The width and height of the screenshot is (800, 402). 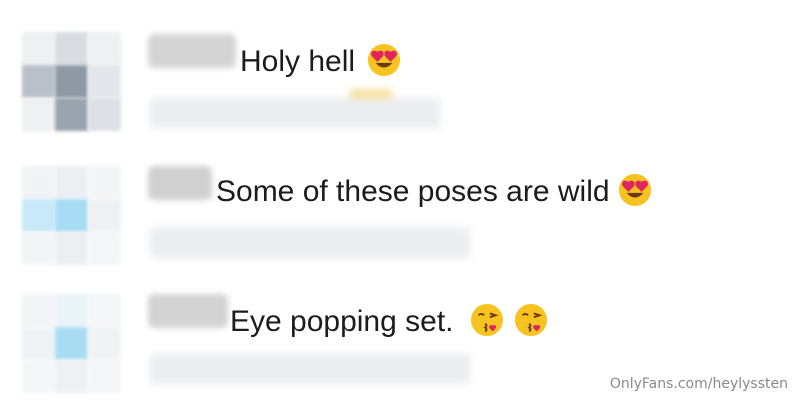 I want to click on comment-text: Some of these poses are wild, so click(x=434, y=192).